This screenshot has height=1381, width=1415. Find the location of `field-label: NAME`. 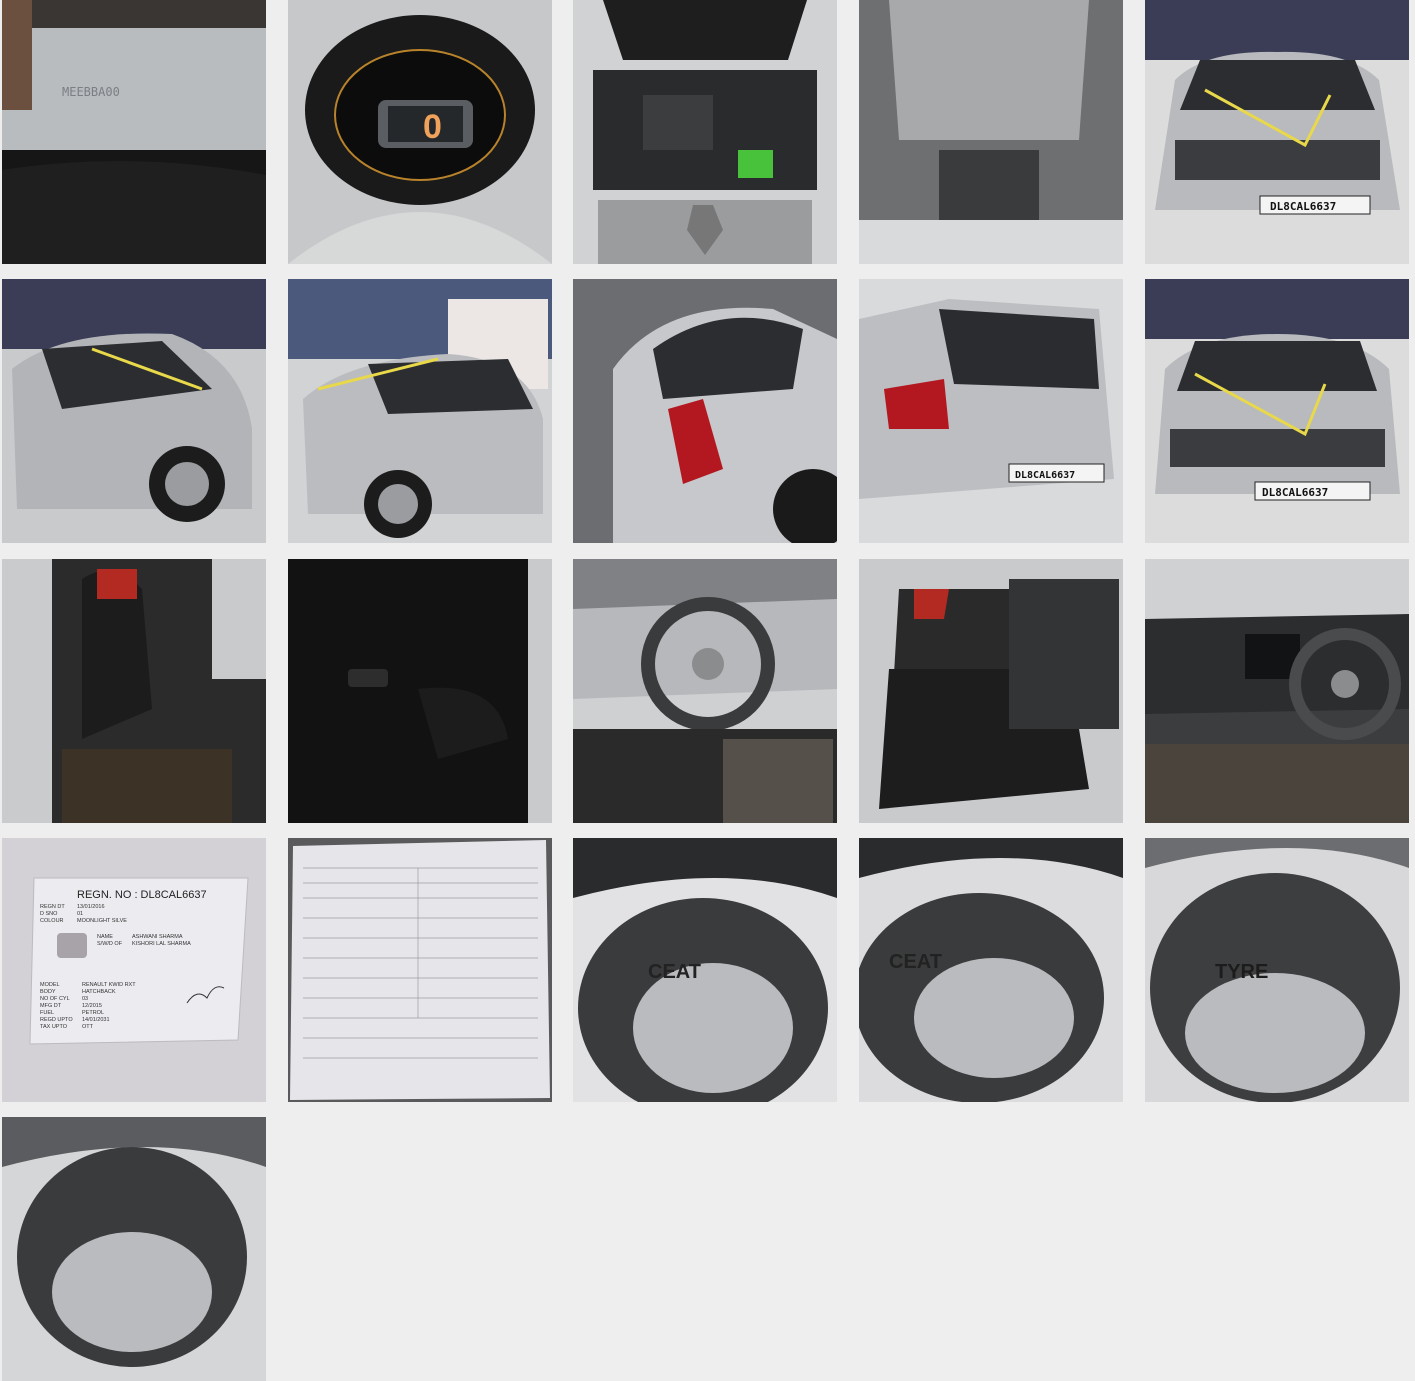

field-label: NAME is located at coordinates (105, 937).